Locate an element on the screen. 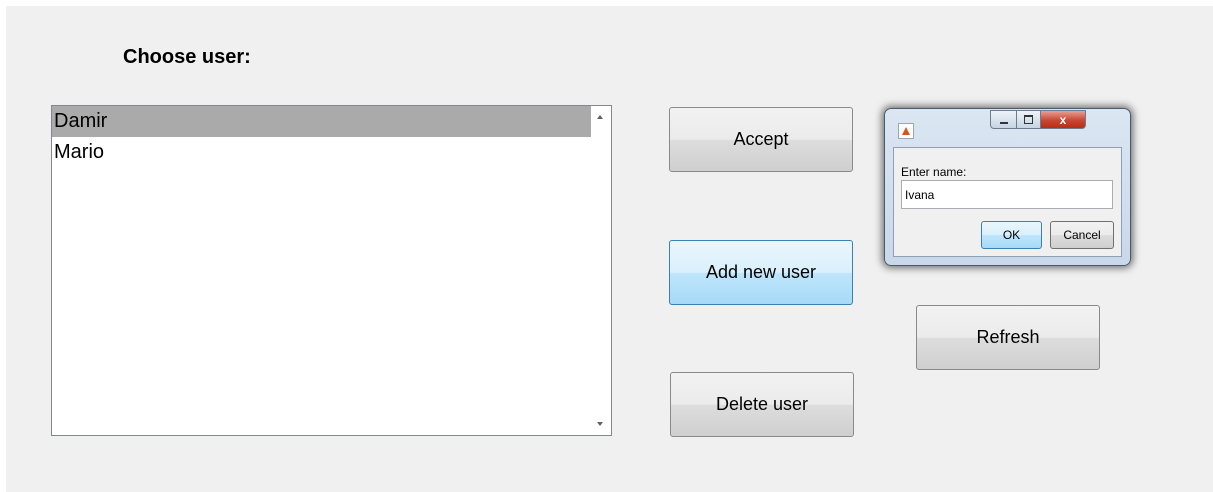  refresh-button: Refresh is located at coordinates (1008, 337).